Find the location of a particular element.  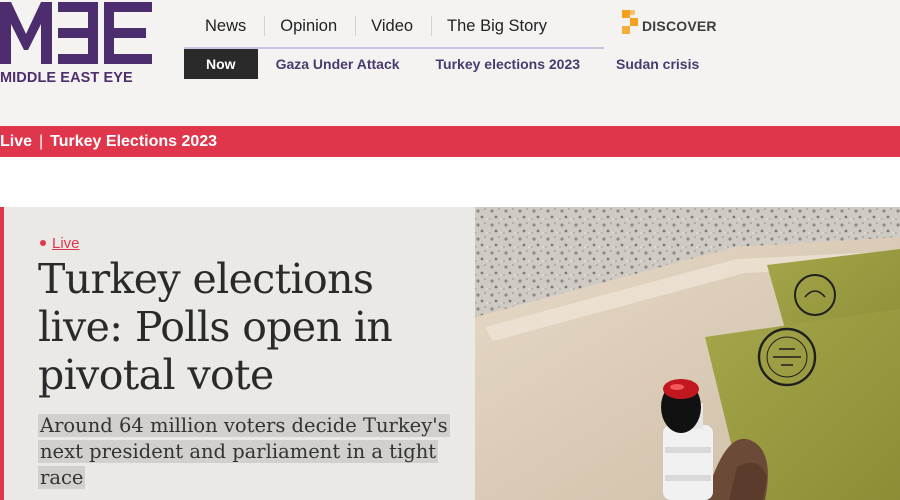

live-banner: Live | Turkey Elections 2023 is located at coordinates (450, 141).